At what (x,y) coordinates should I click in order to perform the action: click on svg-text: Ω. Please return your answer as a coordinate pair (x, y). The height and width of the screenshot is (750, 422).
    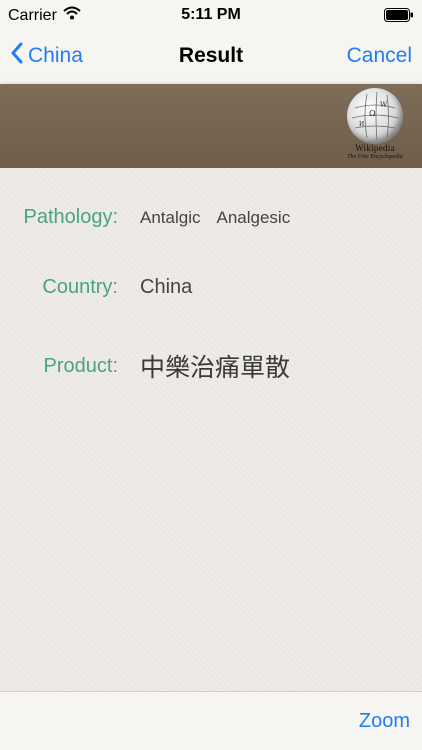
    Looking at the image, I should click on (372, 113).